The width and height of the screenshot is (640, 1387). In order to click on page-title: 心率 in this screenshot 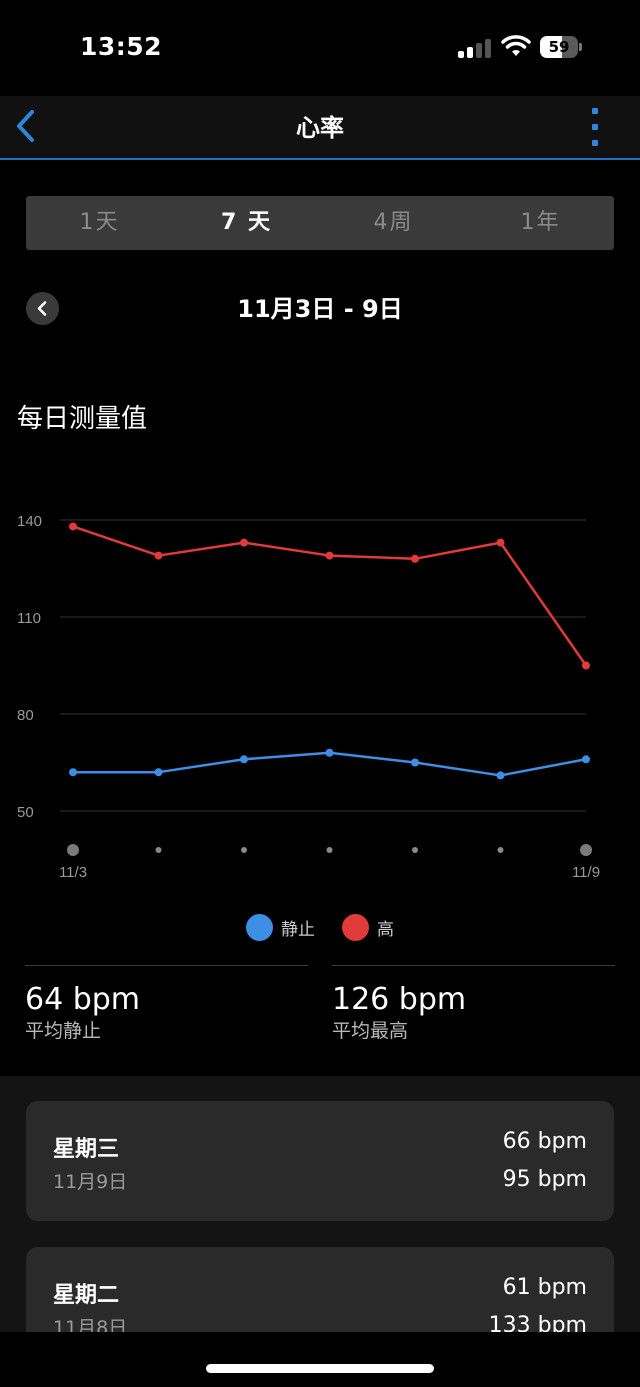, I will do `click(320, 128)`.